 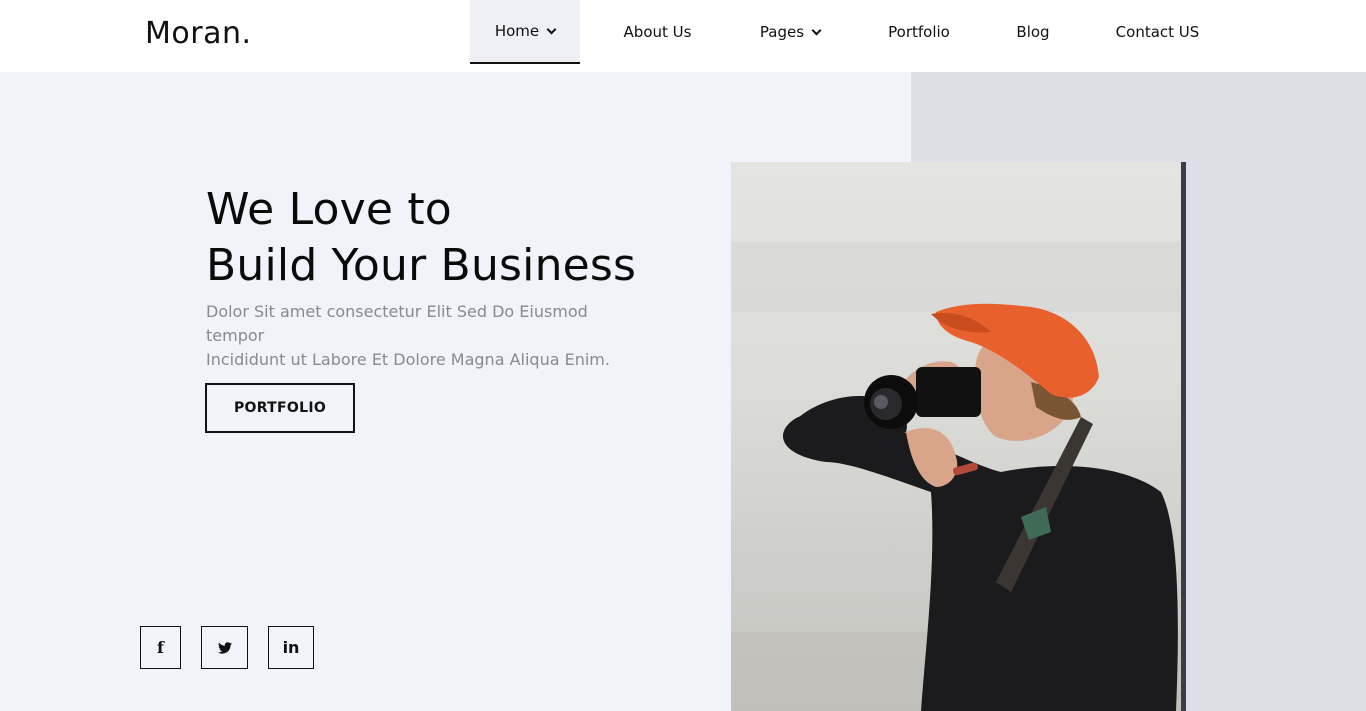 I want to click on facebook-button: f, so click(x=160, y=647).